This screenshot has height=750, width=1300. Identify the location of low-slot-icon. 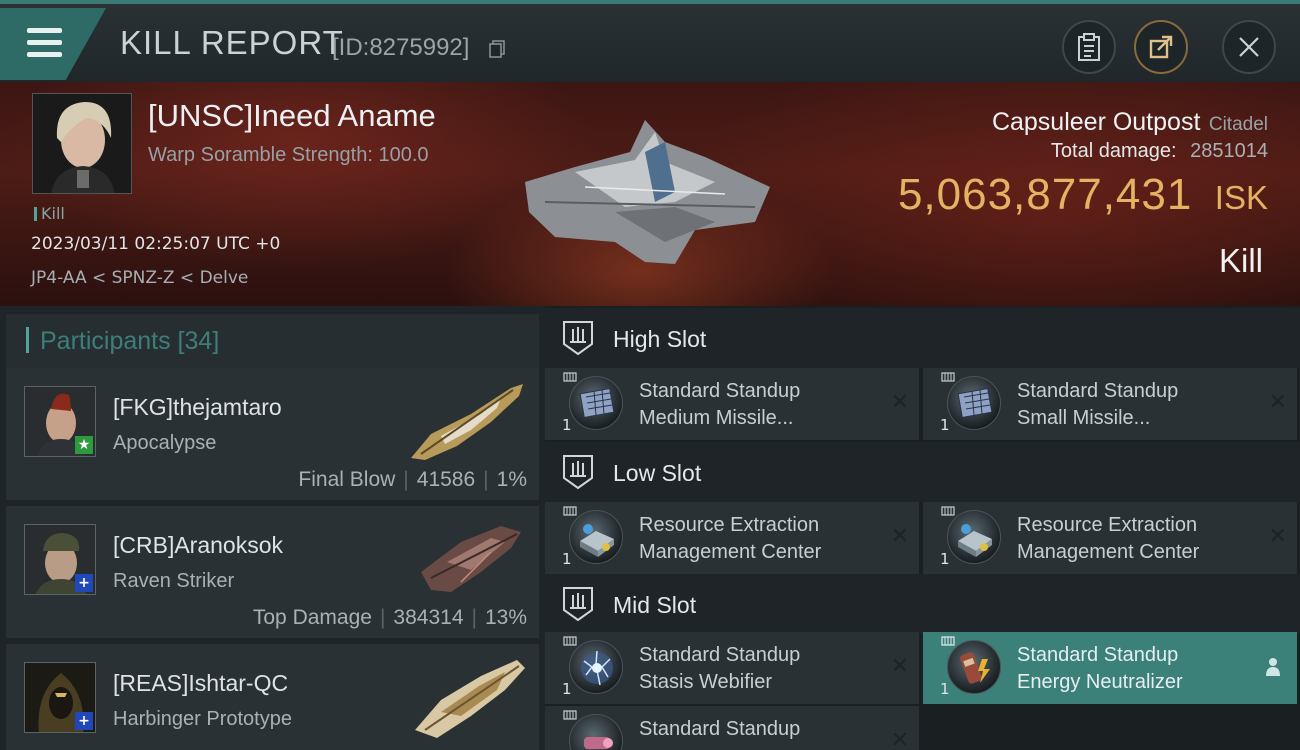
(578, 472).